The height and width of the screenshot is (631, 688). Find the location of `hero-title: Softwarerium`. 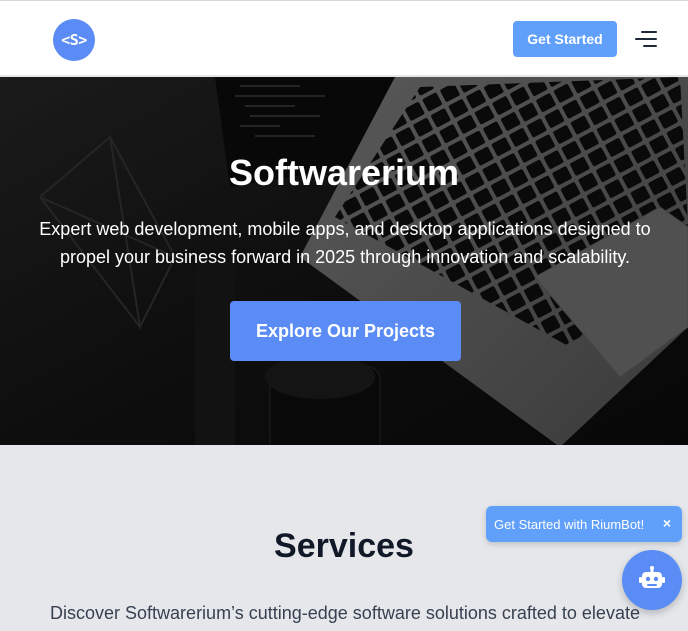

hero-title: Softwarerium is located at coordinates (344, 172).